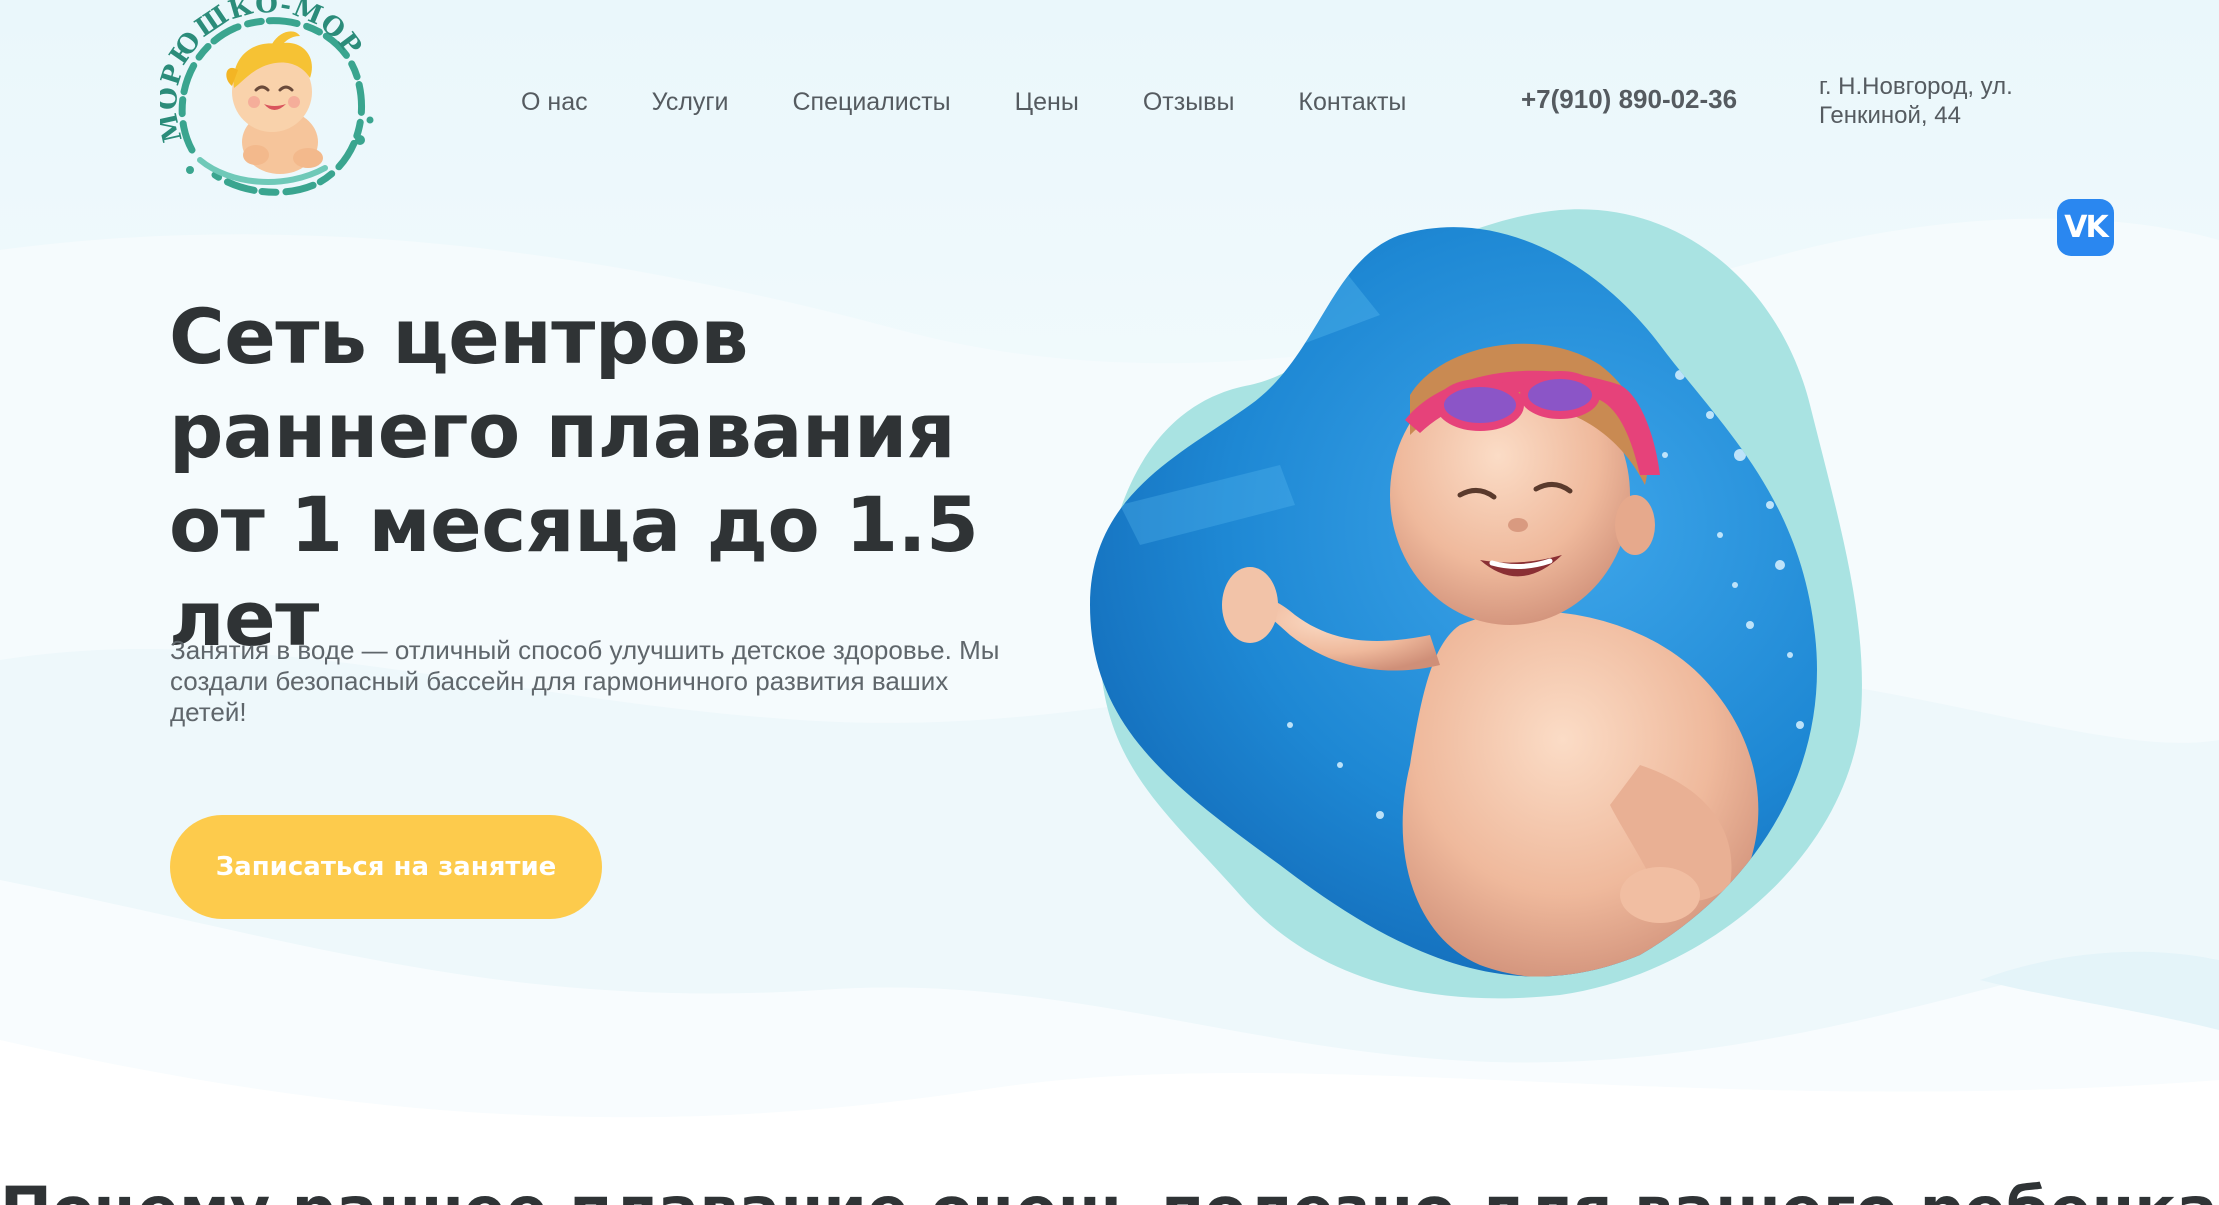  I want to click on nav-item-reviews: Отзывы, so click(1189, 102).